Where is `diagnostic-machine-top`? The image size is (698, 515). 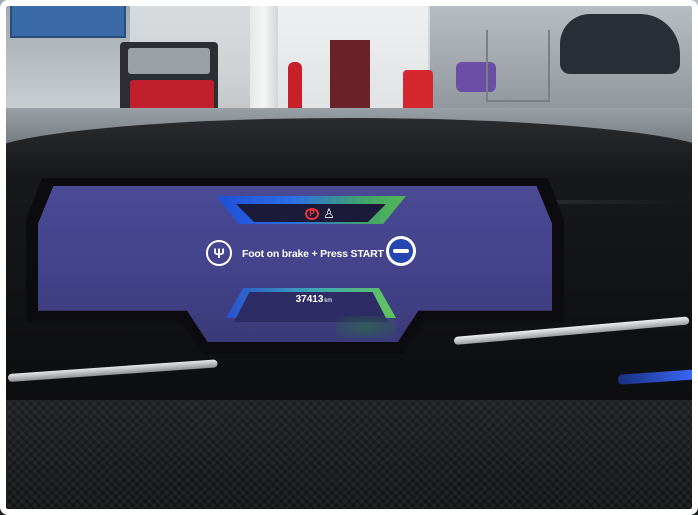
diagnostic-machine-top is located at coordinates (169, 61).